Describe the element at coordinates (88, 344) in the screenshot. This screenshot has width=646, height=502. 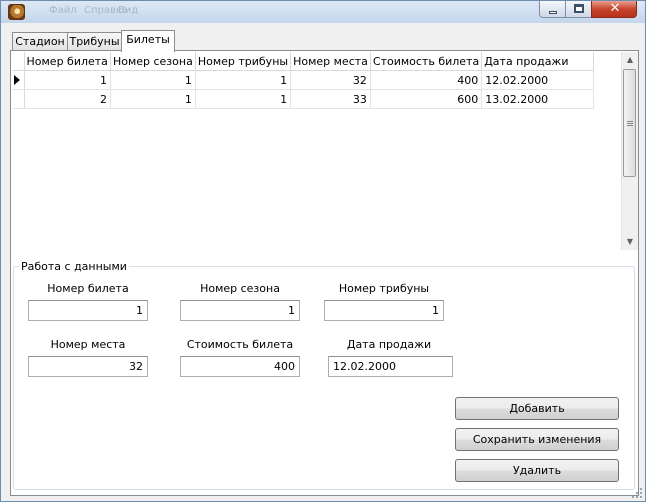
I see `seat-no-label: Номер места` at that location.